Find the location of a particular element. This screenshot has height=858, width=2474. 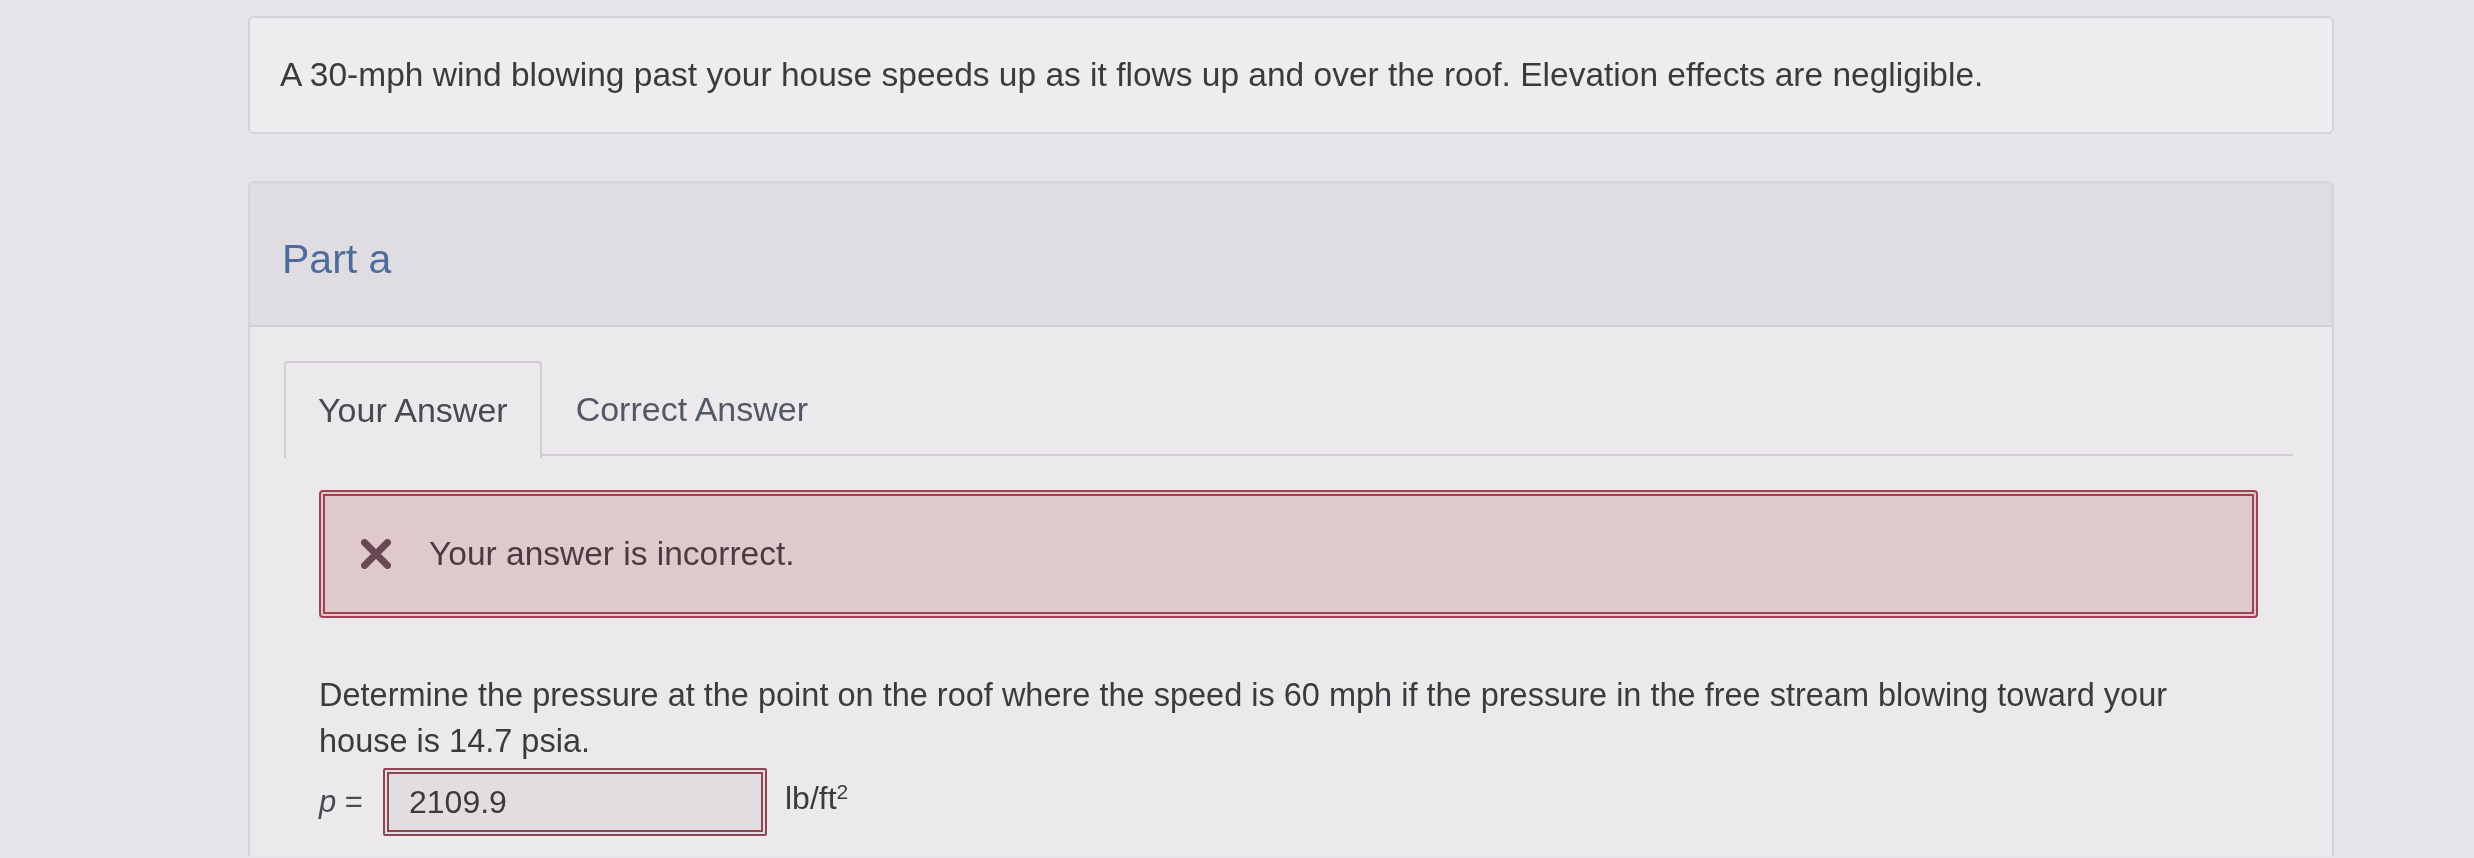

answer-tab: Your Answer is located at coordinates (413, 409).